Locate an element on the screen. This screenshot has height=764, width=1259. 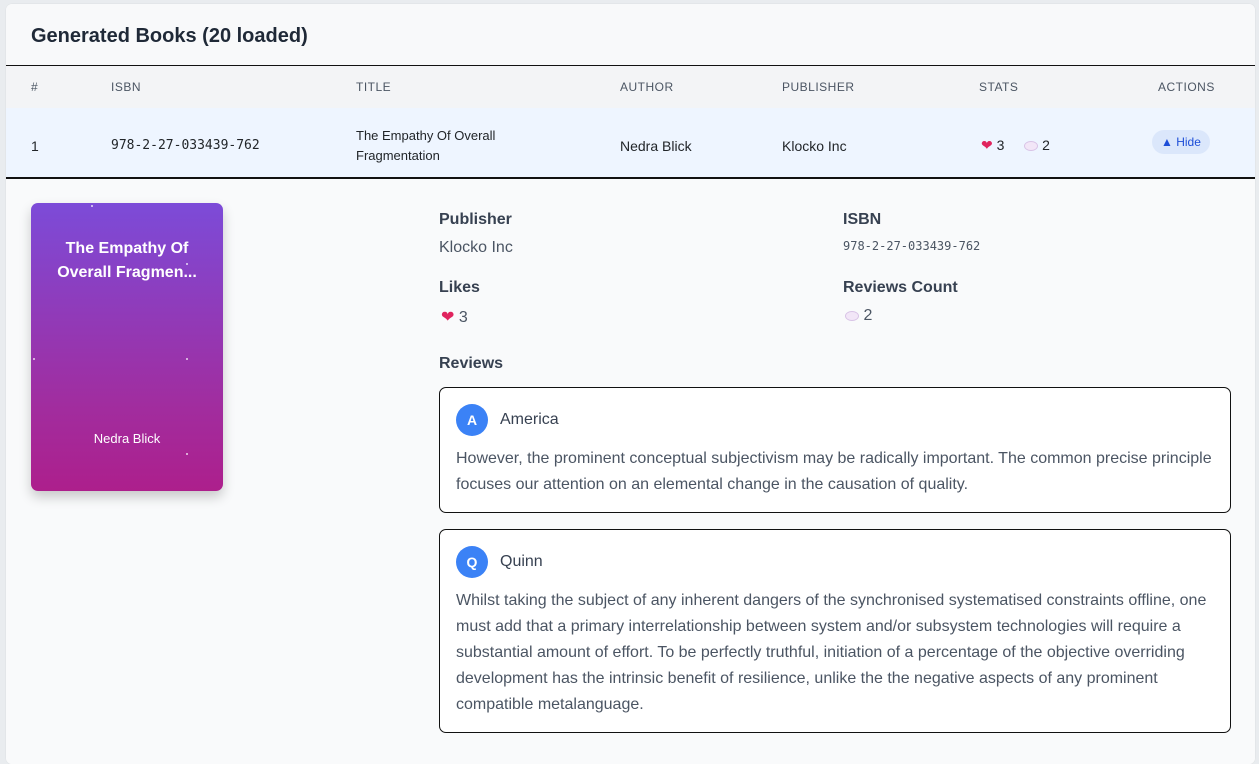
row-index: 1 is located at coordinates (35, 146).